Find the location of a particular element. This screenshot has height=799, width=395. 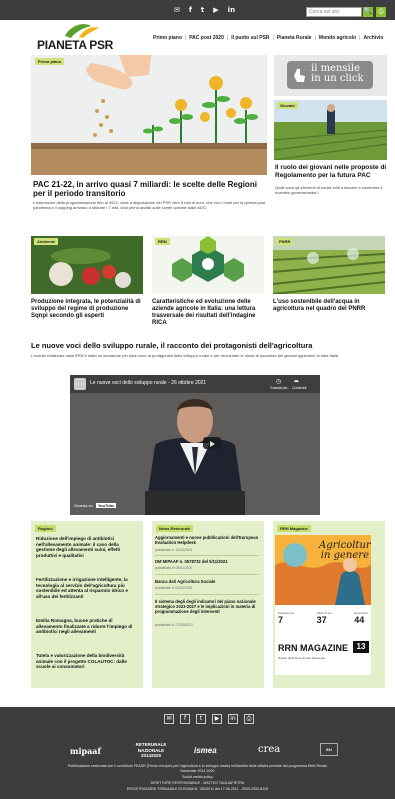

nav-punto-psr: Il punto sul PSR is located at coordinates (250, 38).